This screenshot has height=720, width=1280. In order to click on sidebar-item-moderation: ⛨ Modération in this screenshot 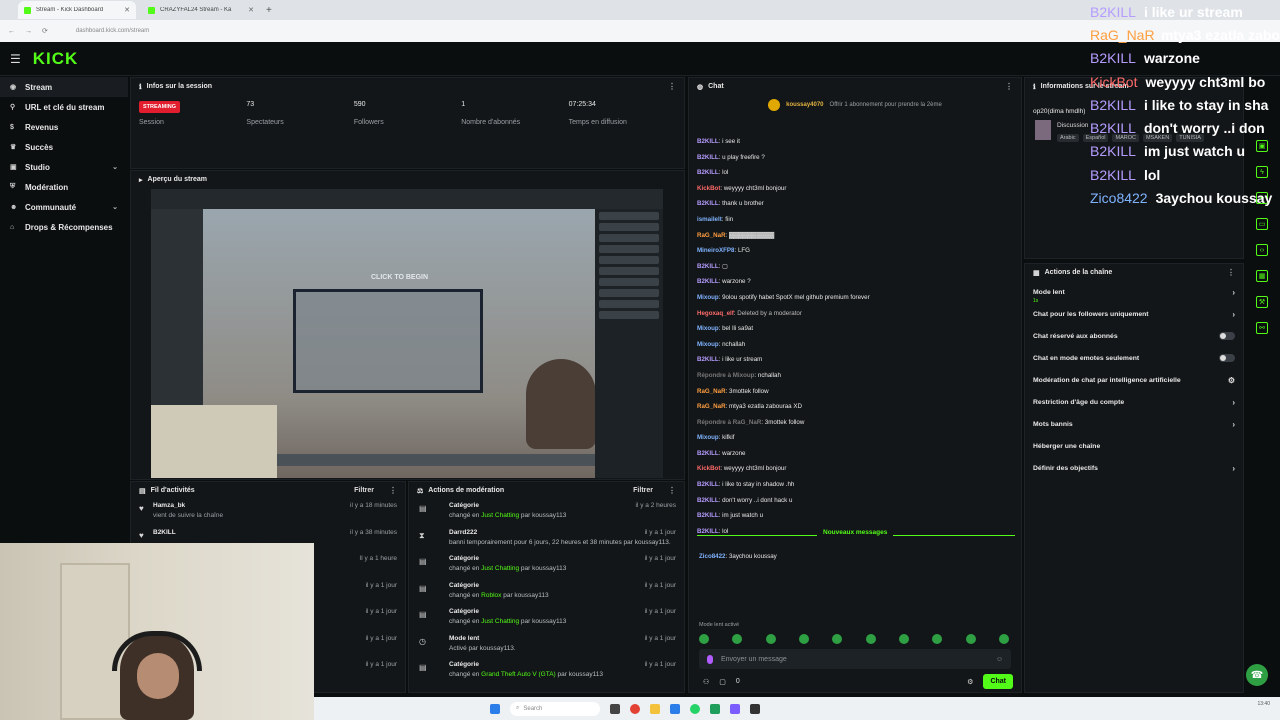, I will do `click(64, 187)`.